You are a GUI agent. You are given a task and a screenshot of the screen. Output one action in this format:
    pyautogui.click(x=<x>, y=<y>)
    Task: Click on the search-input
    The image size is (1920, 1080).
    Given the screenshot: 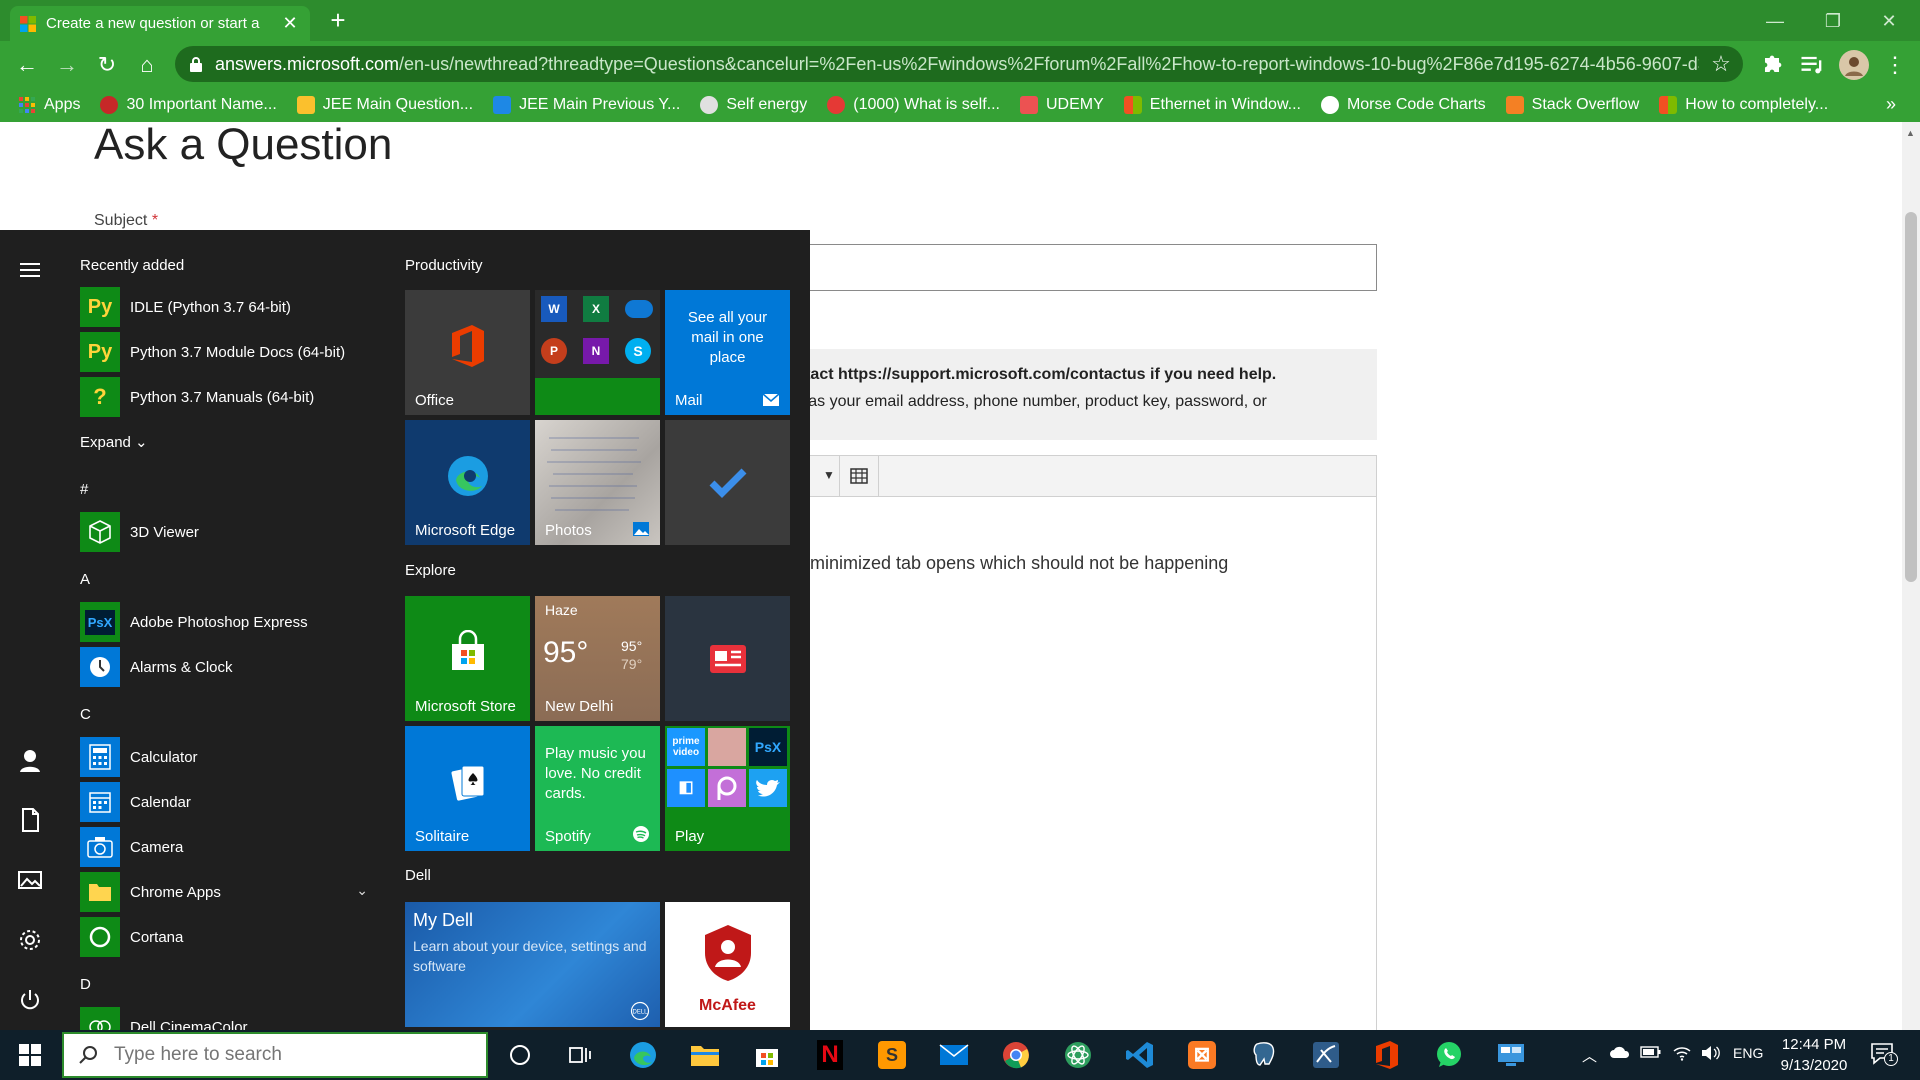 What is the action you would take?
    pyautogui.click(x=284, y=1055)
    